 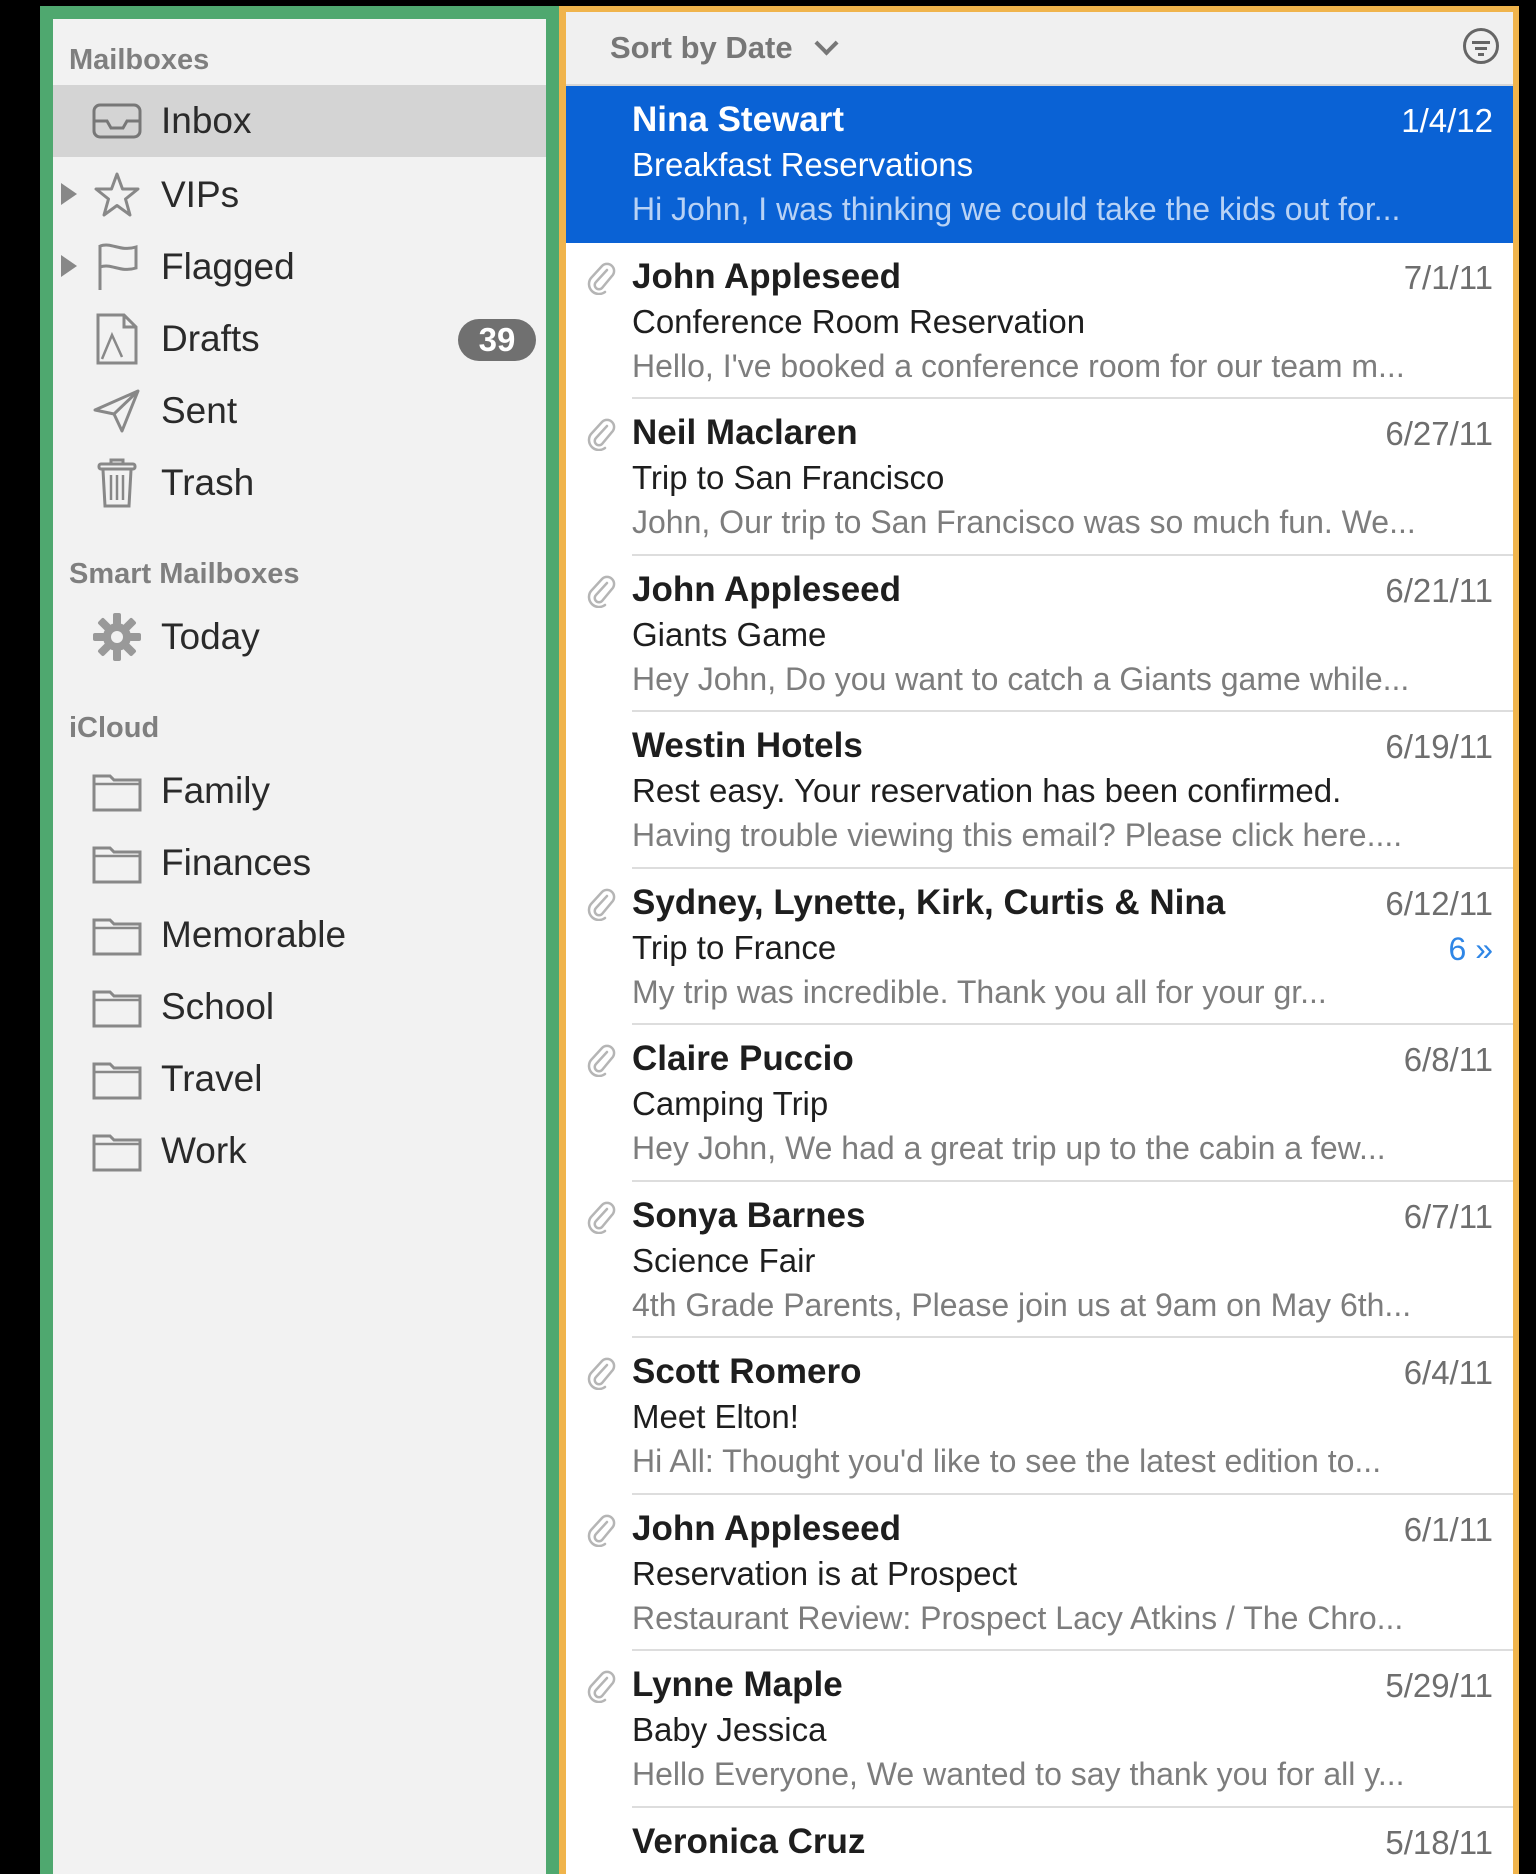 I want to click on sidebar-item-label: Flagged, so click(x=228, y=266).